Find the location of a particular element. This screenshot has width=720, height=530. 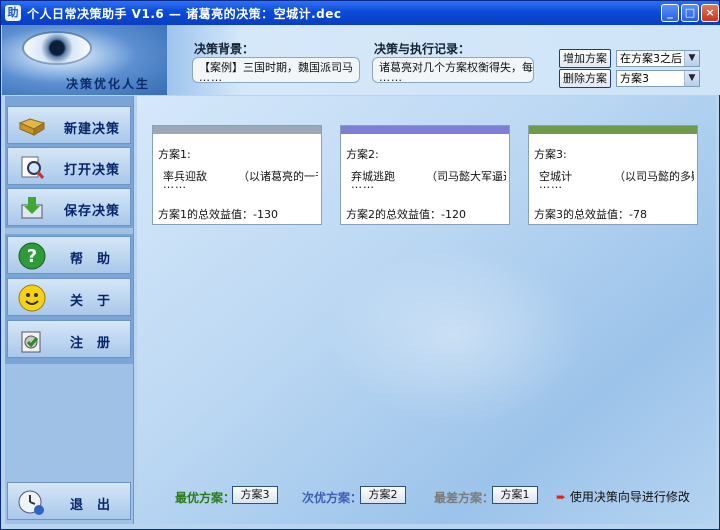

position-select-value: 在方案3之后 is located at coordinates (651, 58).